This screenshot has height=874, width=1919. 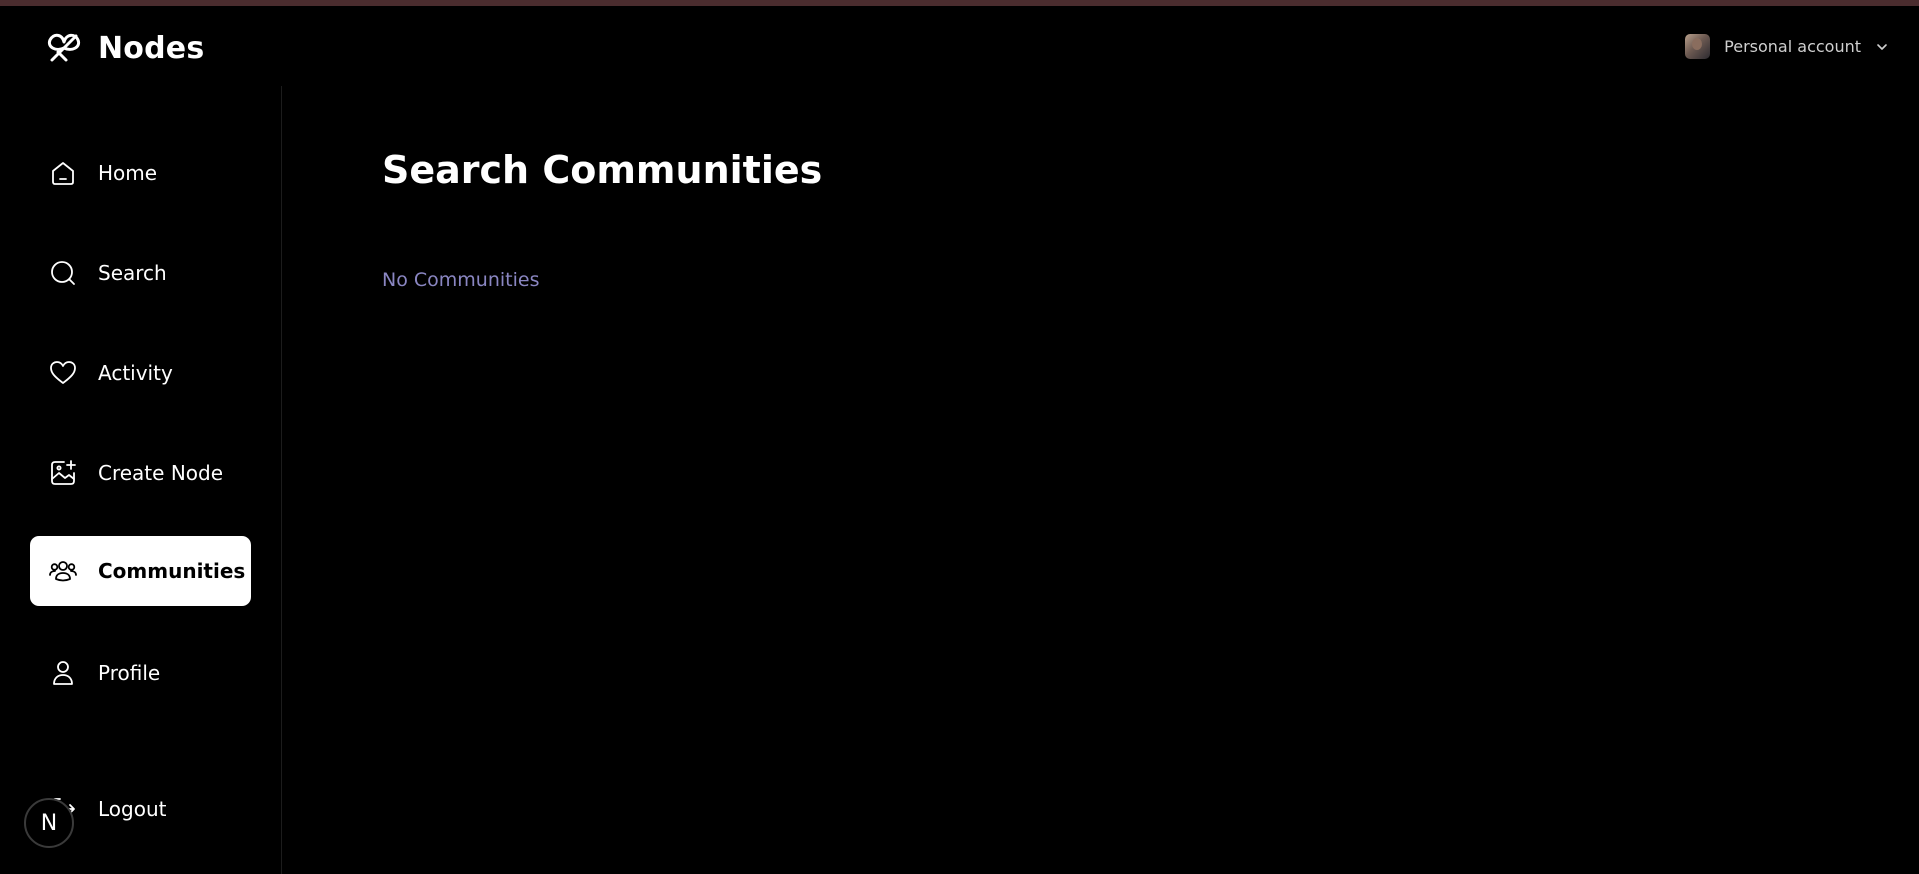 What do you see at coordinates (63, 571) in the screenshot?
I see `users-icon` at bounding box center [63, 571].